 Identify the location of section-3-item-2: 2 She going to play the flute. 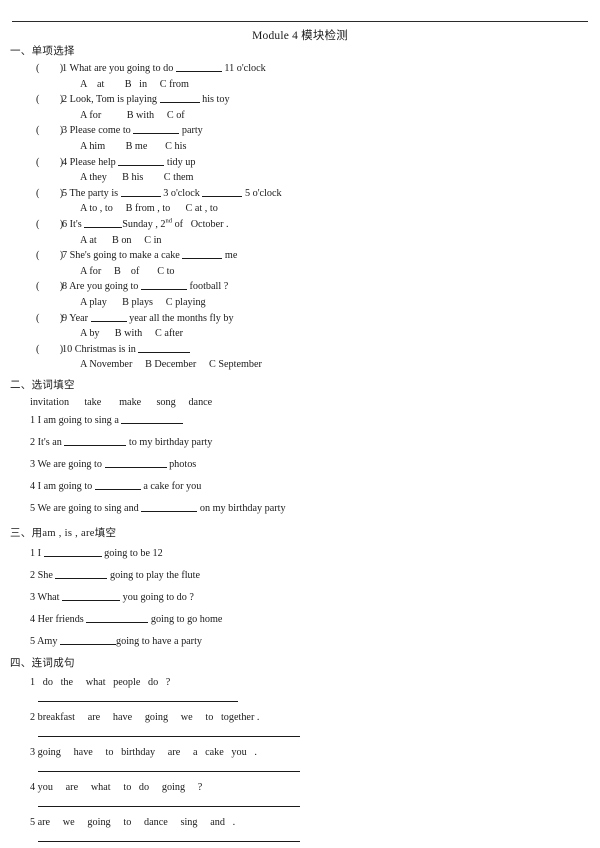
(315, 576).